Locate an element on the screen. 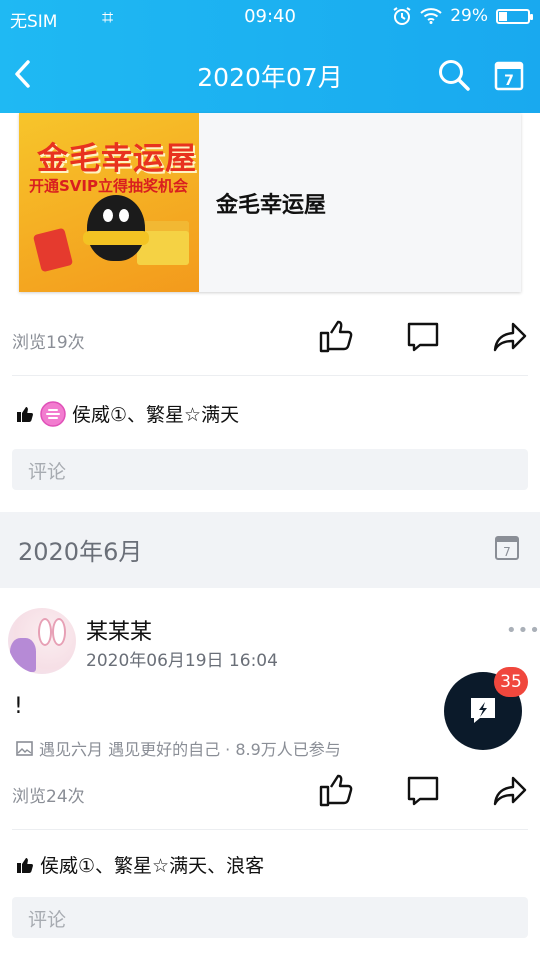 This screenshot has height=960, width=540. likes-row: 侯威①、繁星☆满天、浪客 is located at coordinates (140, 864).